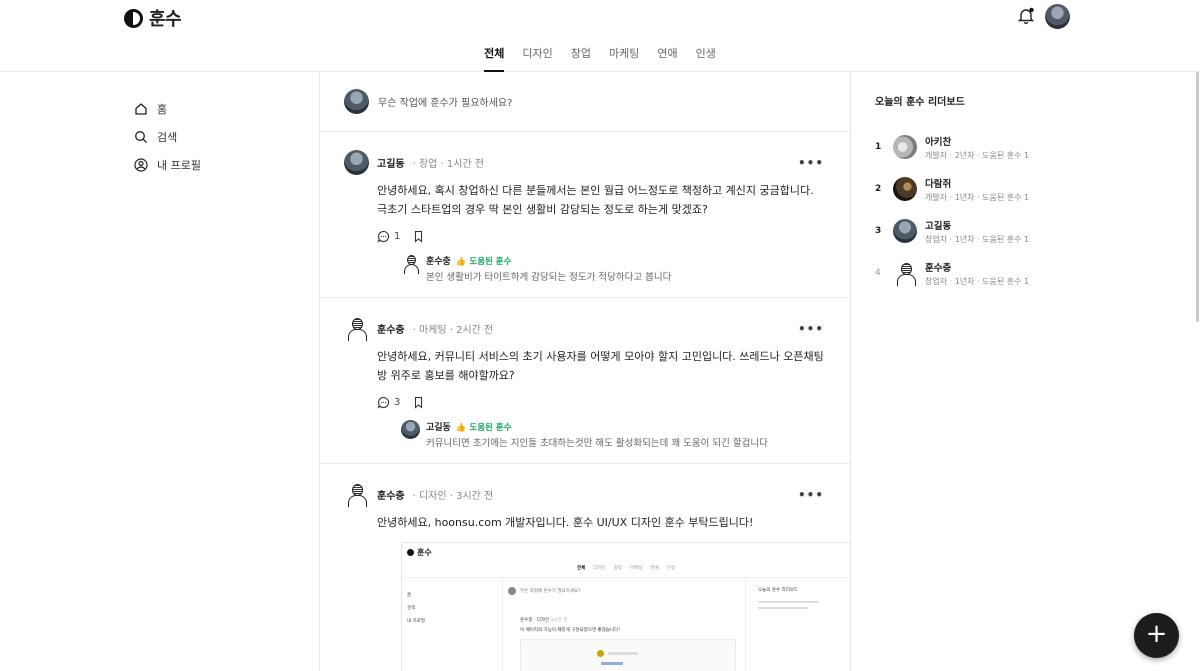 The height and width of the screenshot is (671, 1200). Describe the element at coordinates (410, 552) in the screenshot. I see `logo-mark-icon` at that location.